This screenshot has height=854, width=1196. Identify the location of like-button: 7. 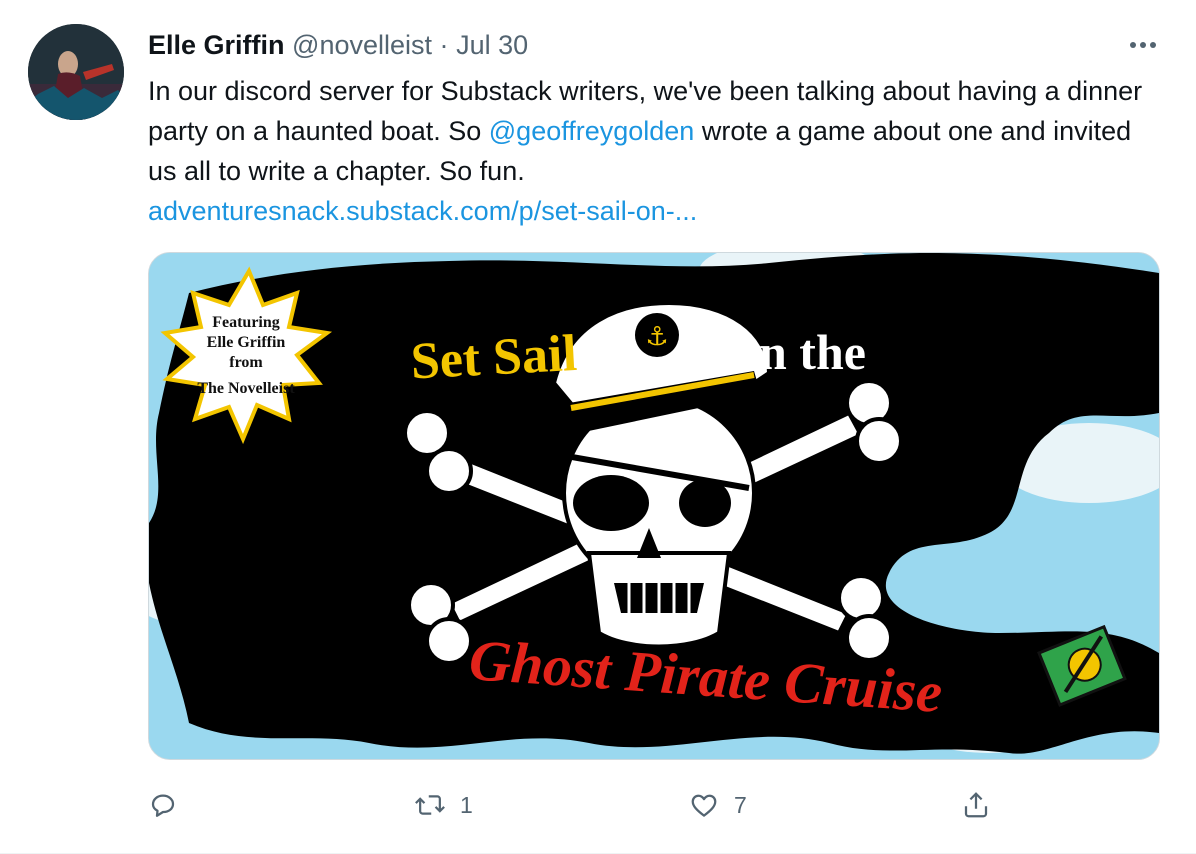
(717, 805).